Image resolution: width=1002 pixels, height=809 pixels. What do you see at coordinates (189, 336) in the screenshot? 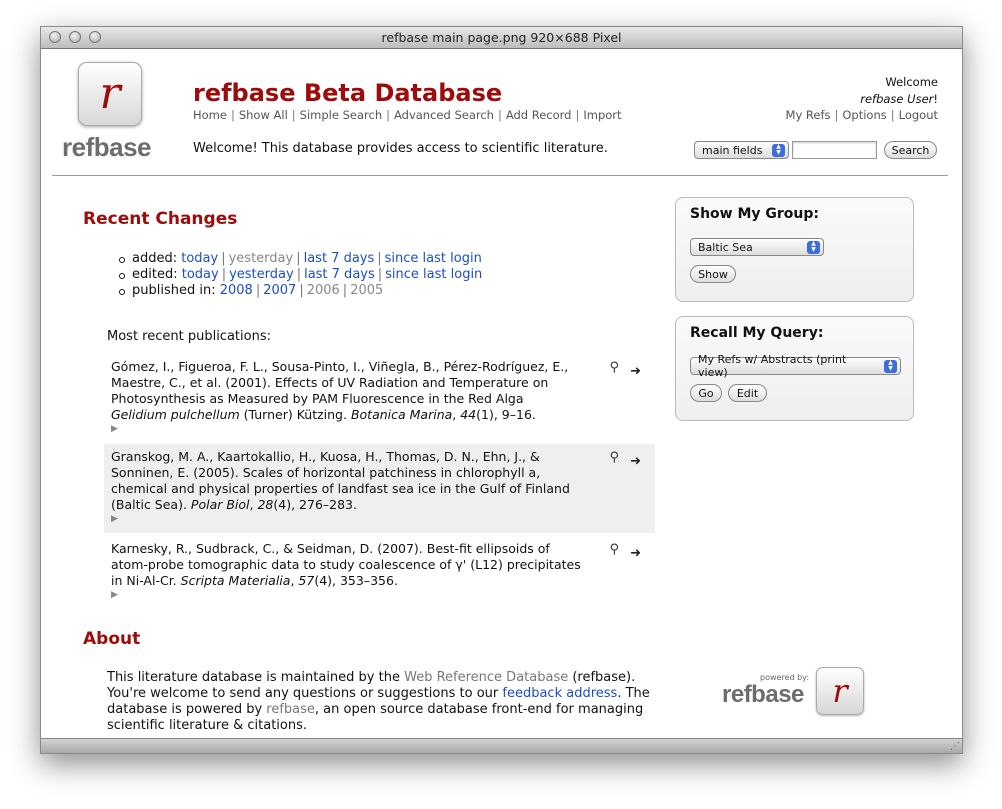
I see `recent-publications-label: Most recent publications:` at bounding box center [189, 336].